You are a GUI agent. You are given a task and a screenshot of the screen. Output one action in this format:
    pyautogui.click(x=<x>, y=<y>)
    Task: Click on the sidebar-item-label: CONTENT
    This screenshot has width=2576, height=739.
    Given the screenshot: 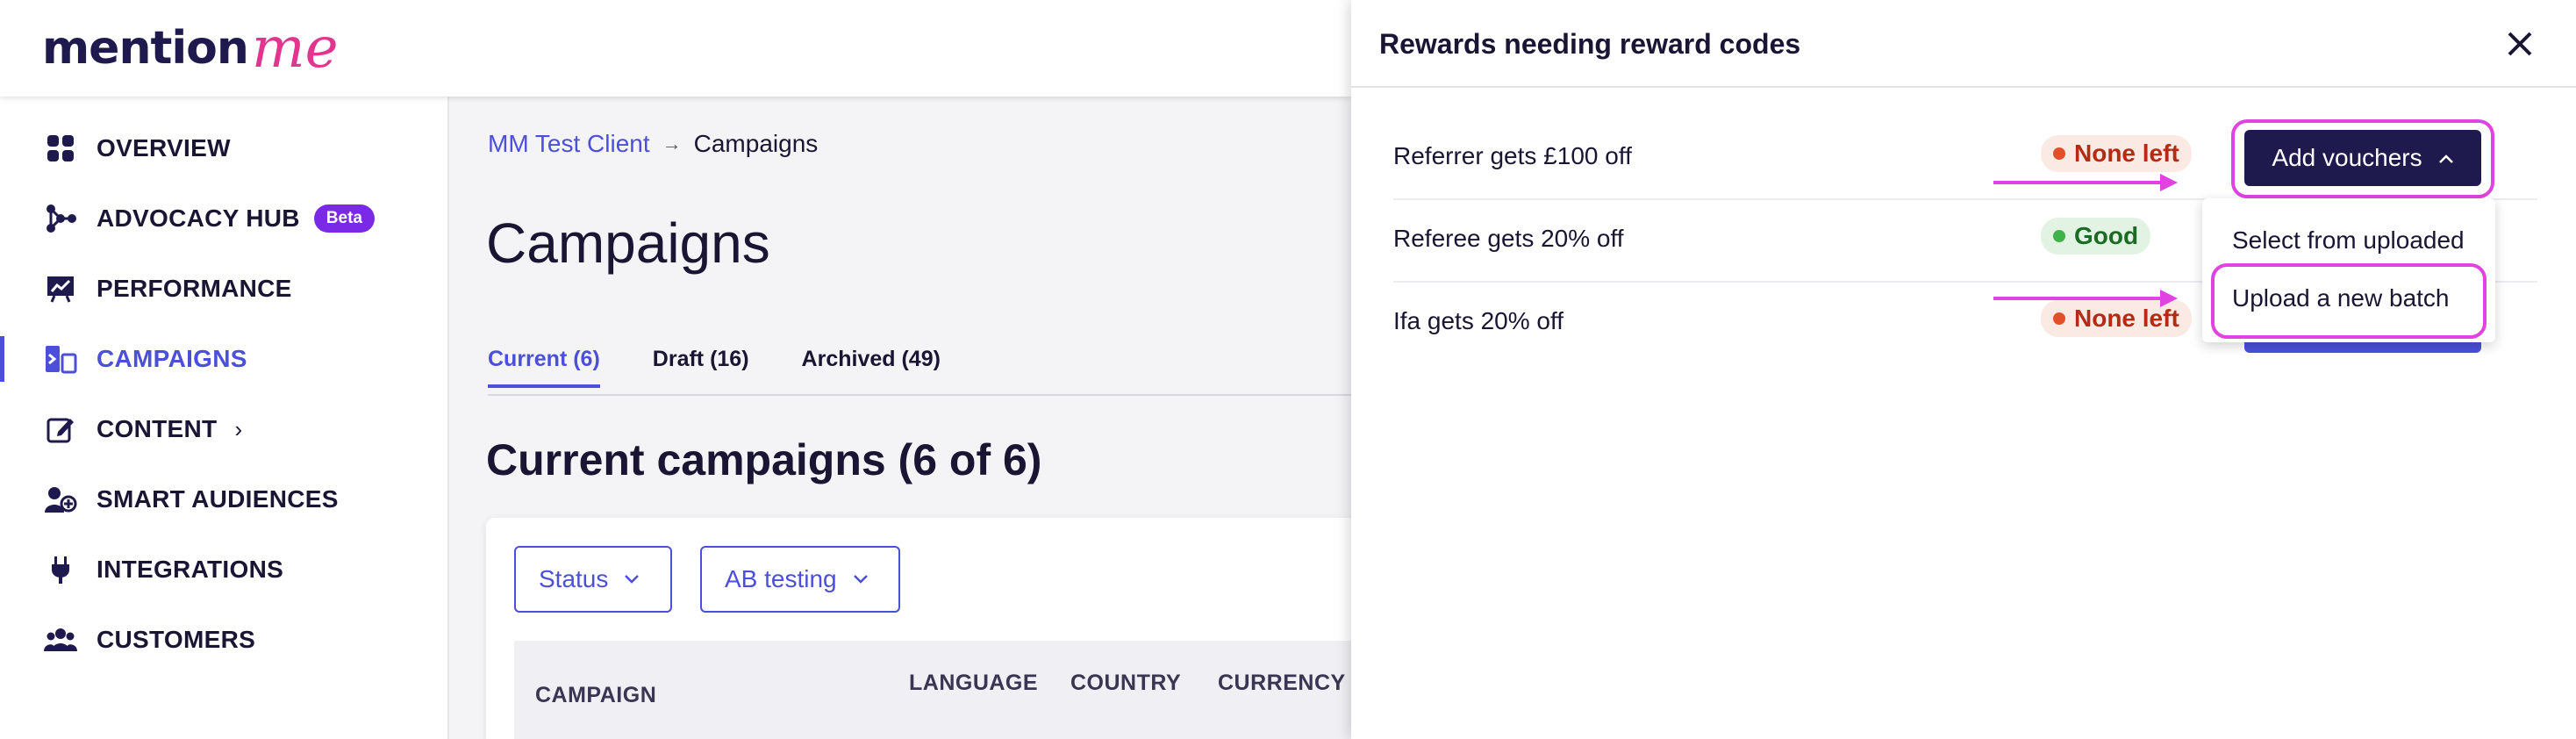 What is the action you would take?
    pyautogui.click(x=157, y=429)
    